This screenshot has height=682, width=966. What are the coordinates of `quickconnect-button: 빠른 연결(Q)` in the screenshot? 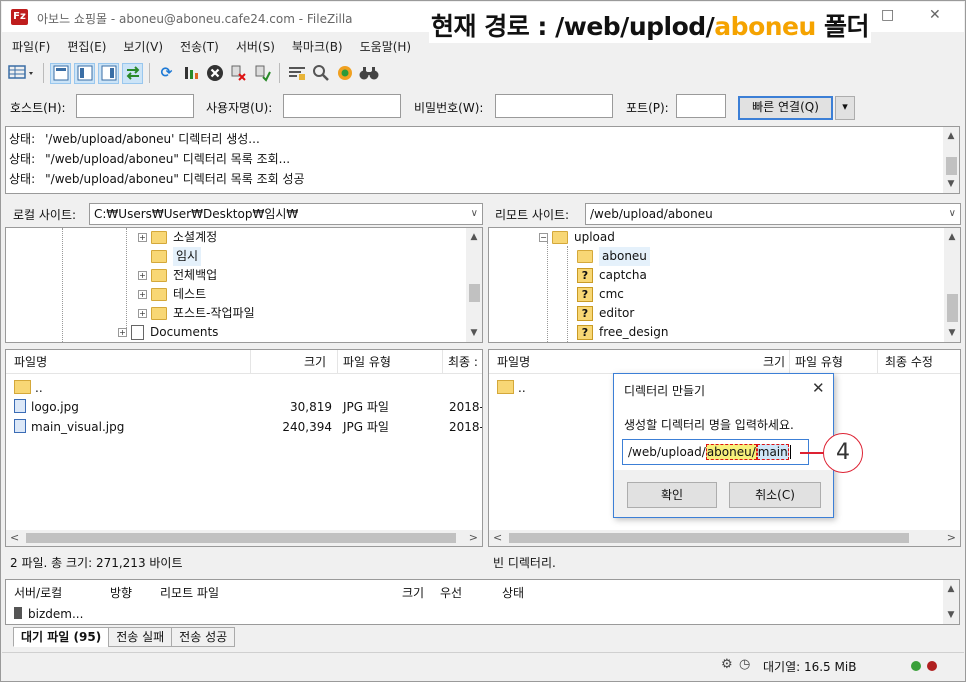 It's located at (785, 108).